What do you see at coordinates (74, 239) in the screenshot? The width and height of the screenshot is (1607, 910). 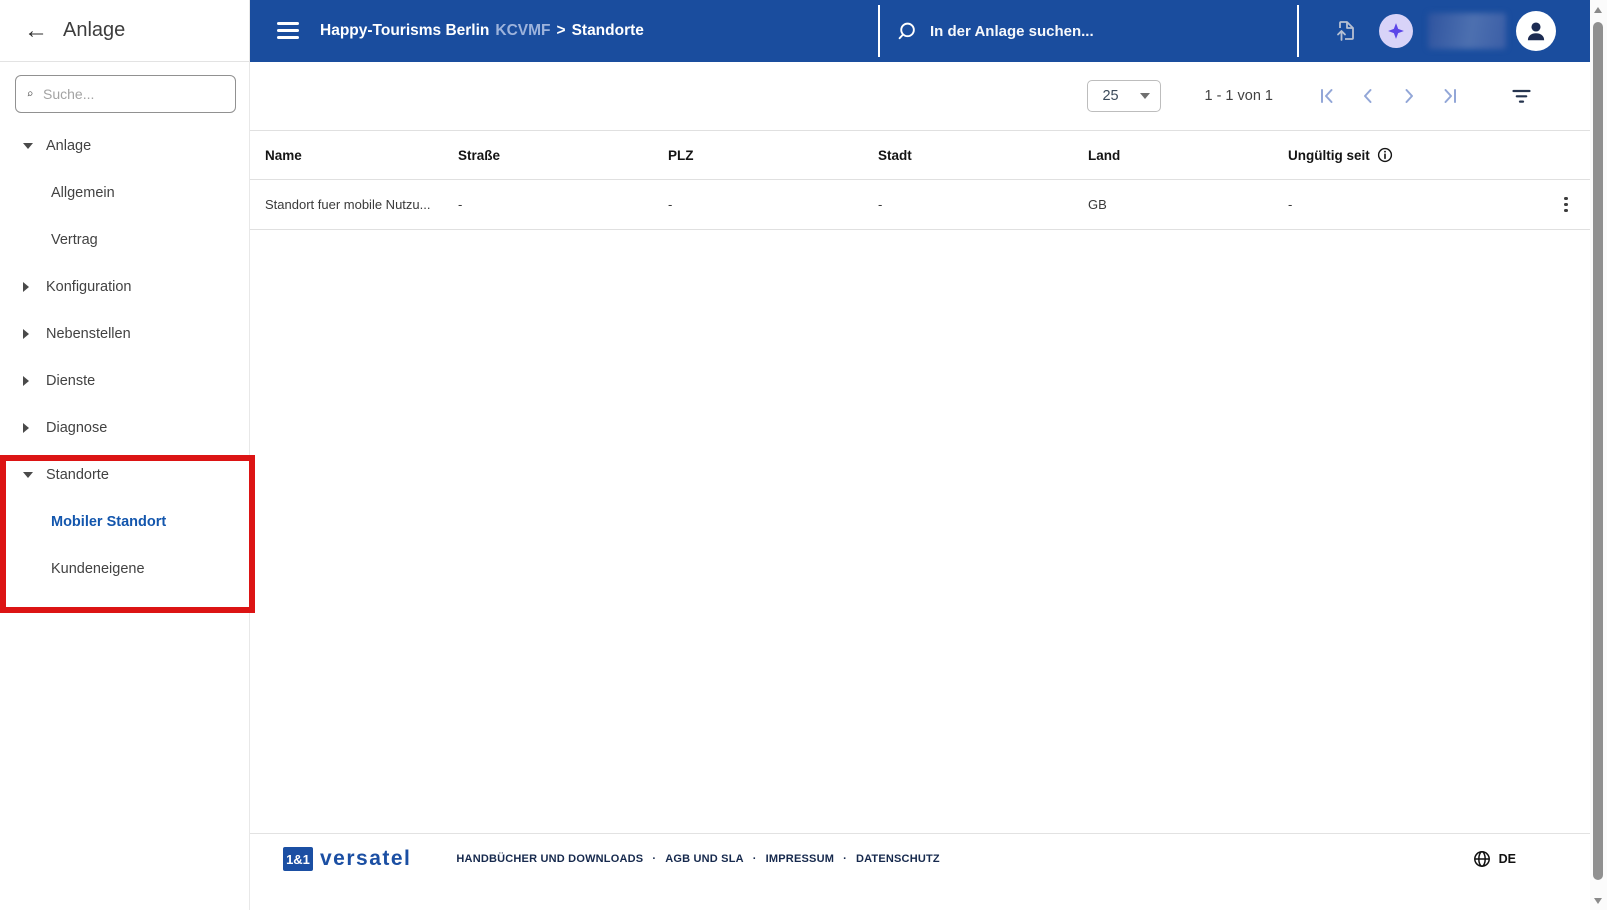 I see `sidebar-item-label: Vertrag` at bounding box center [74, 239].